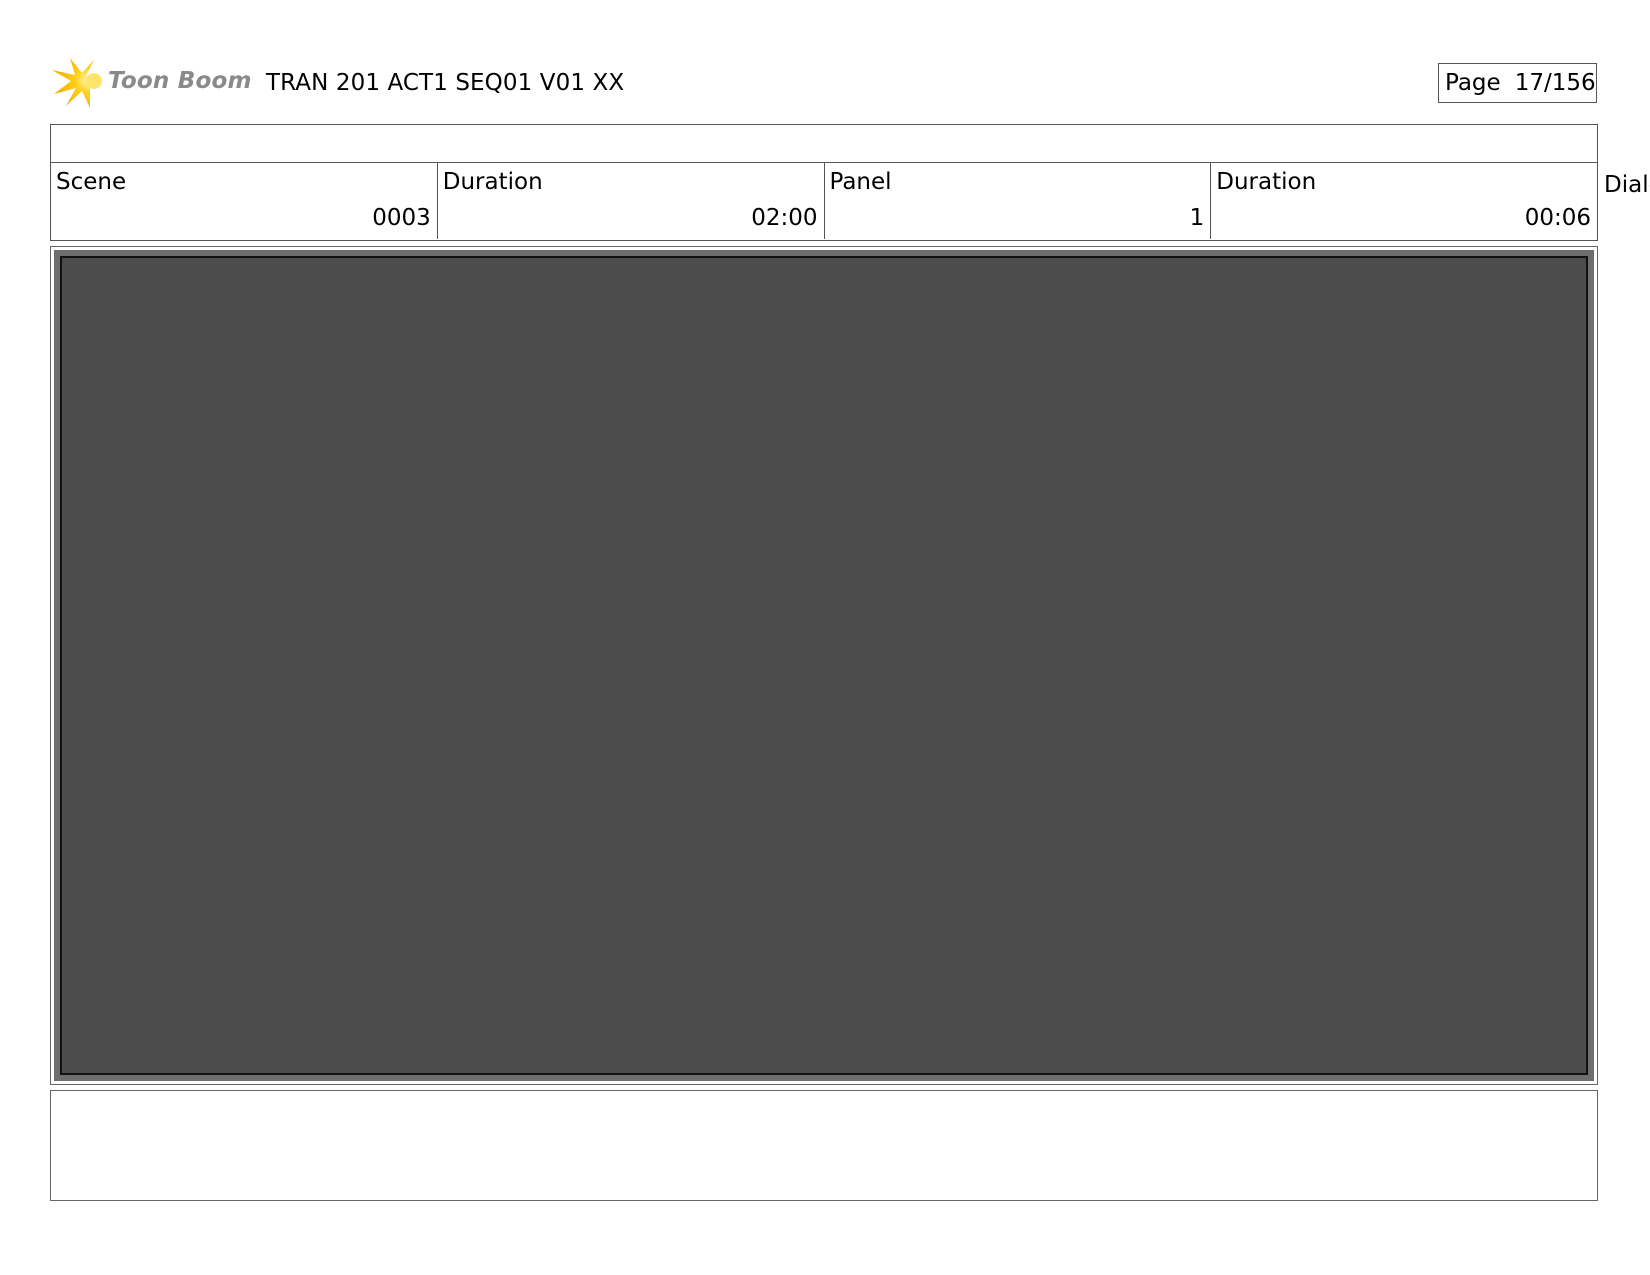 The height and width of the screenshot is (1275, 1650). I want to click on scene-duration-label: Duration, so click(492, 182).